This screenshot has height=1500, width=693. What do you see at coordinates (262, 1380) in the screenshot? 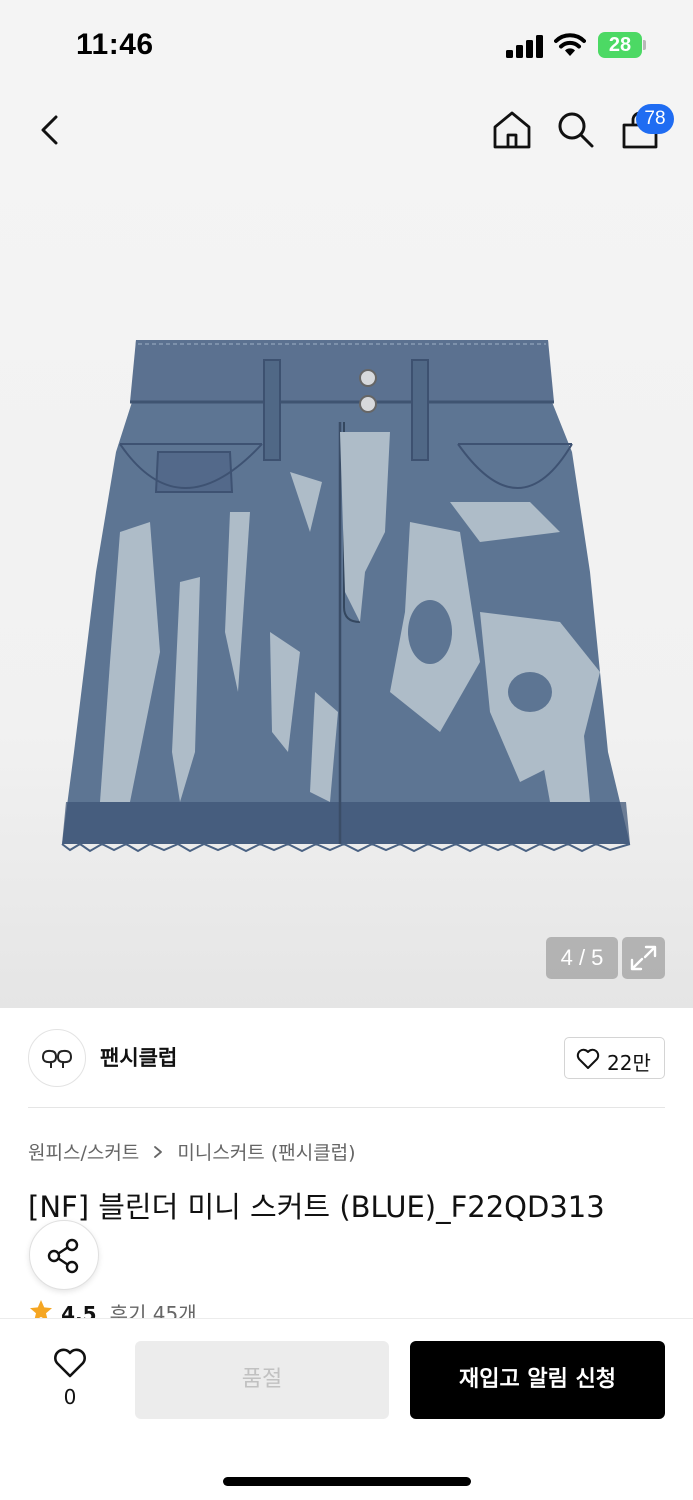
I see `soldout-button: 품절` at bounding box center [262, 1380].